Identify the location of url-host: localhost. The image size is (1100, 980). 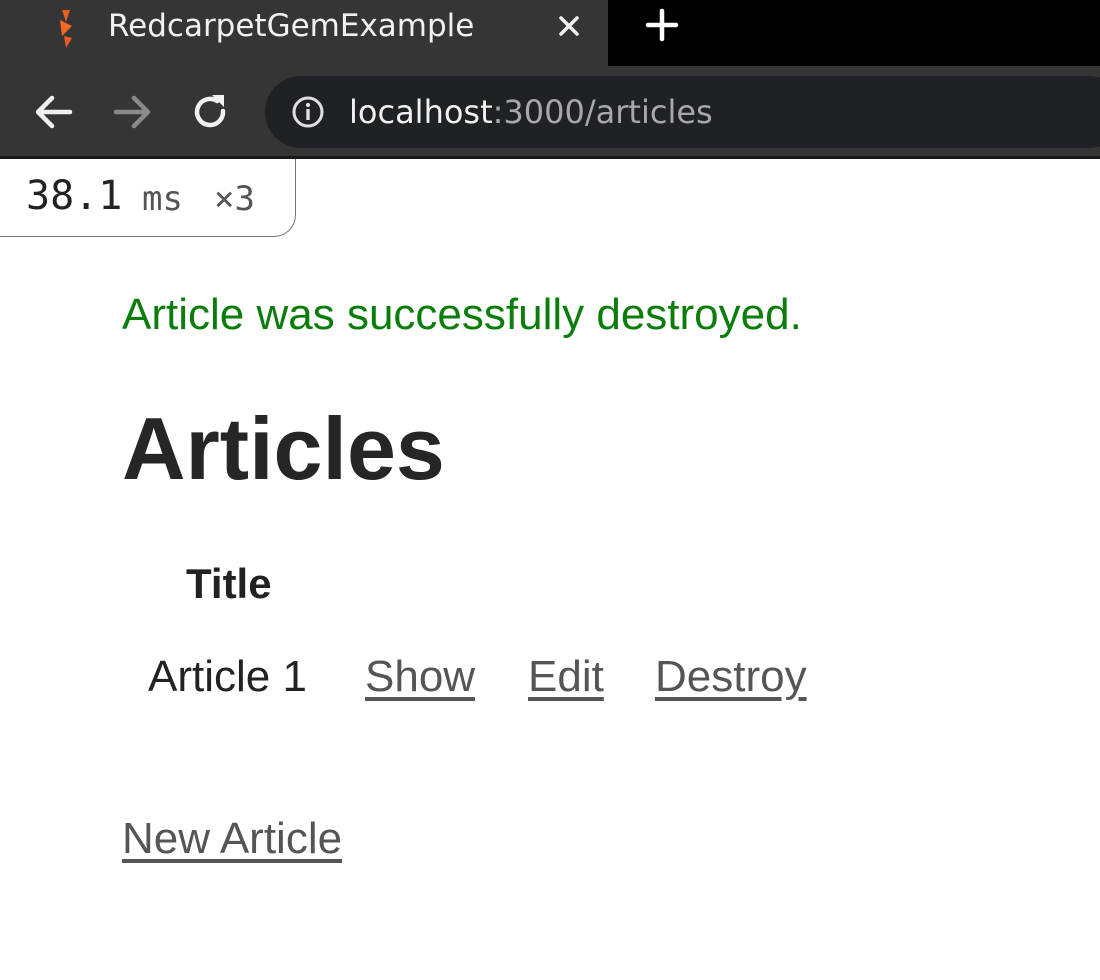
(421, 112).